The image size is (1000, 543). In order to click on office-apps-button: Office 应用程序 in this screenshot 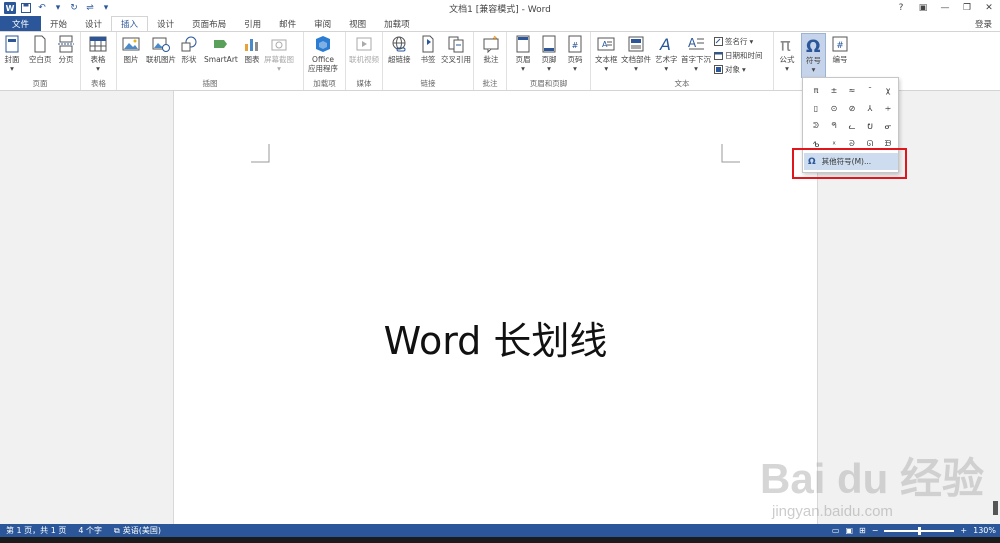, I will do `click(323, 54)`.